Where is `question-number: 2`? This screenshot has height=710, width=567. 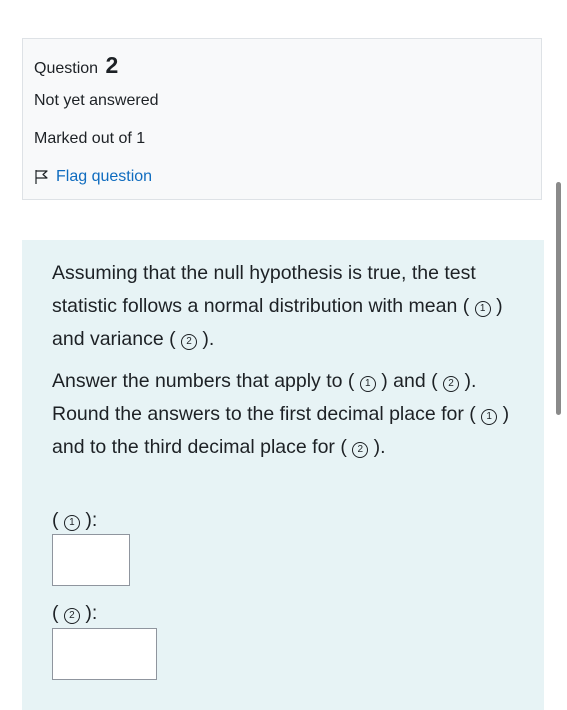
question-number: 2 is located at coordinates (112, 65).